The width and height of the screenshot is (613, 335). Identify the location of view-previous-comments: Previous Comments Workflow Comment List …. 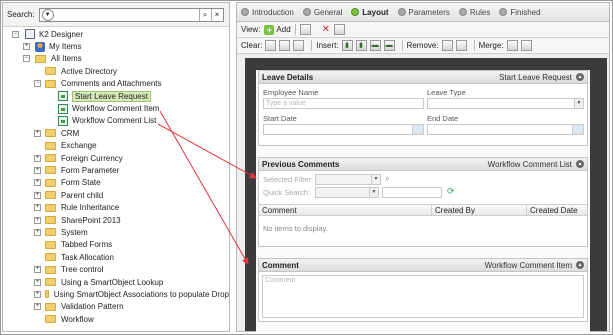
(423, 202).